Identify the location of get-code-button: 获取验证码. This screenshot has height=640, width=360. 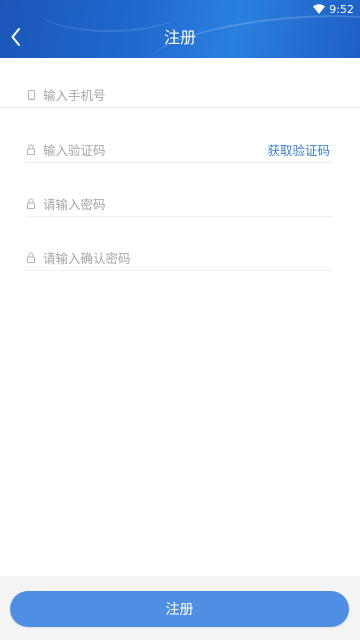
(298, 149).